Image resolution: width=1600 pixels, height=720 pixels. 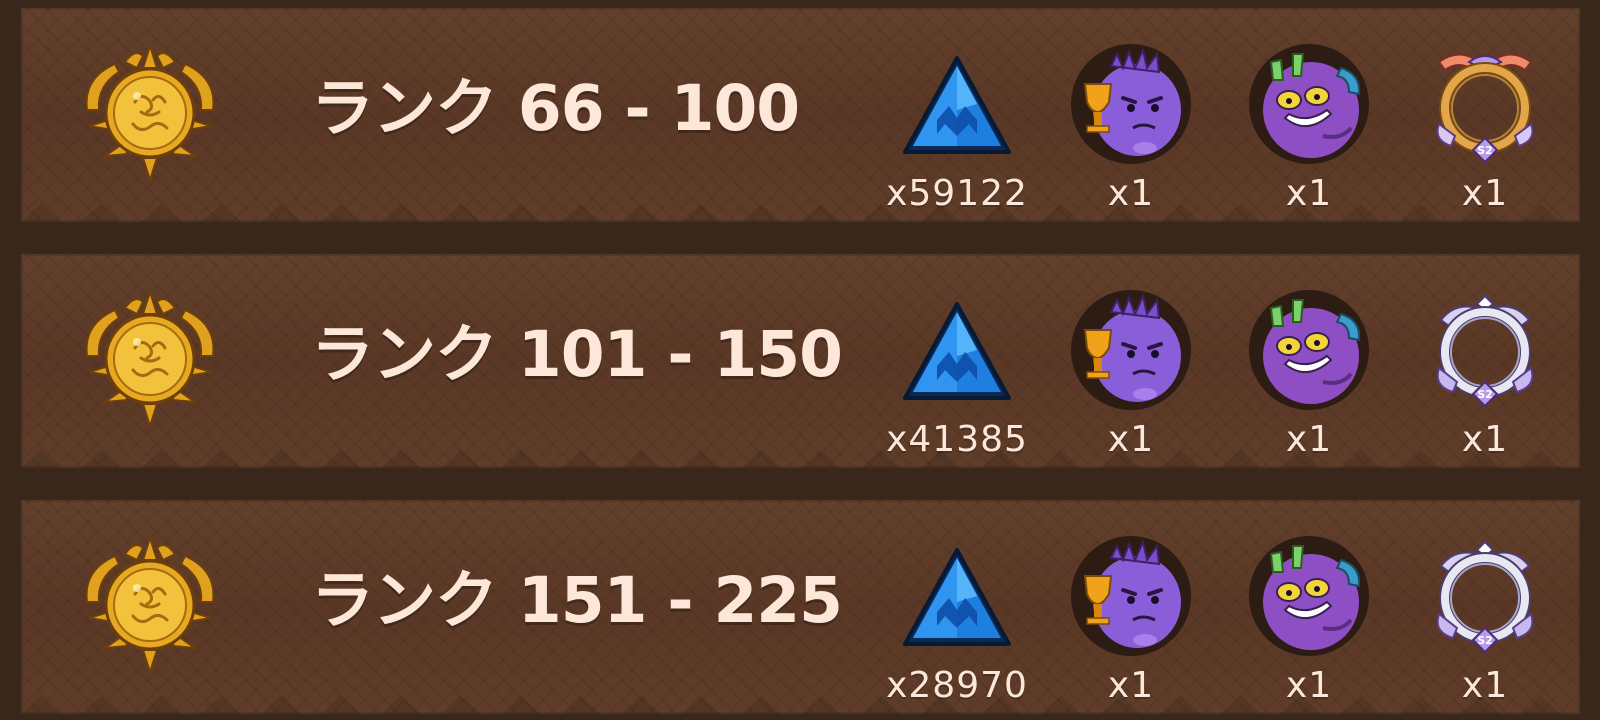 What do you see at coordinates (957, 193) in the screenshot?
I see `reward-quantity: x59122` at bounding box center [957, 193].